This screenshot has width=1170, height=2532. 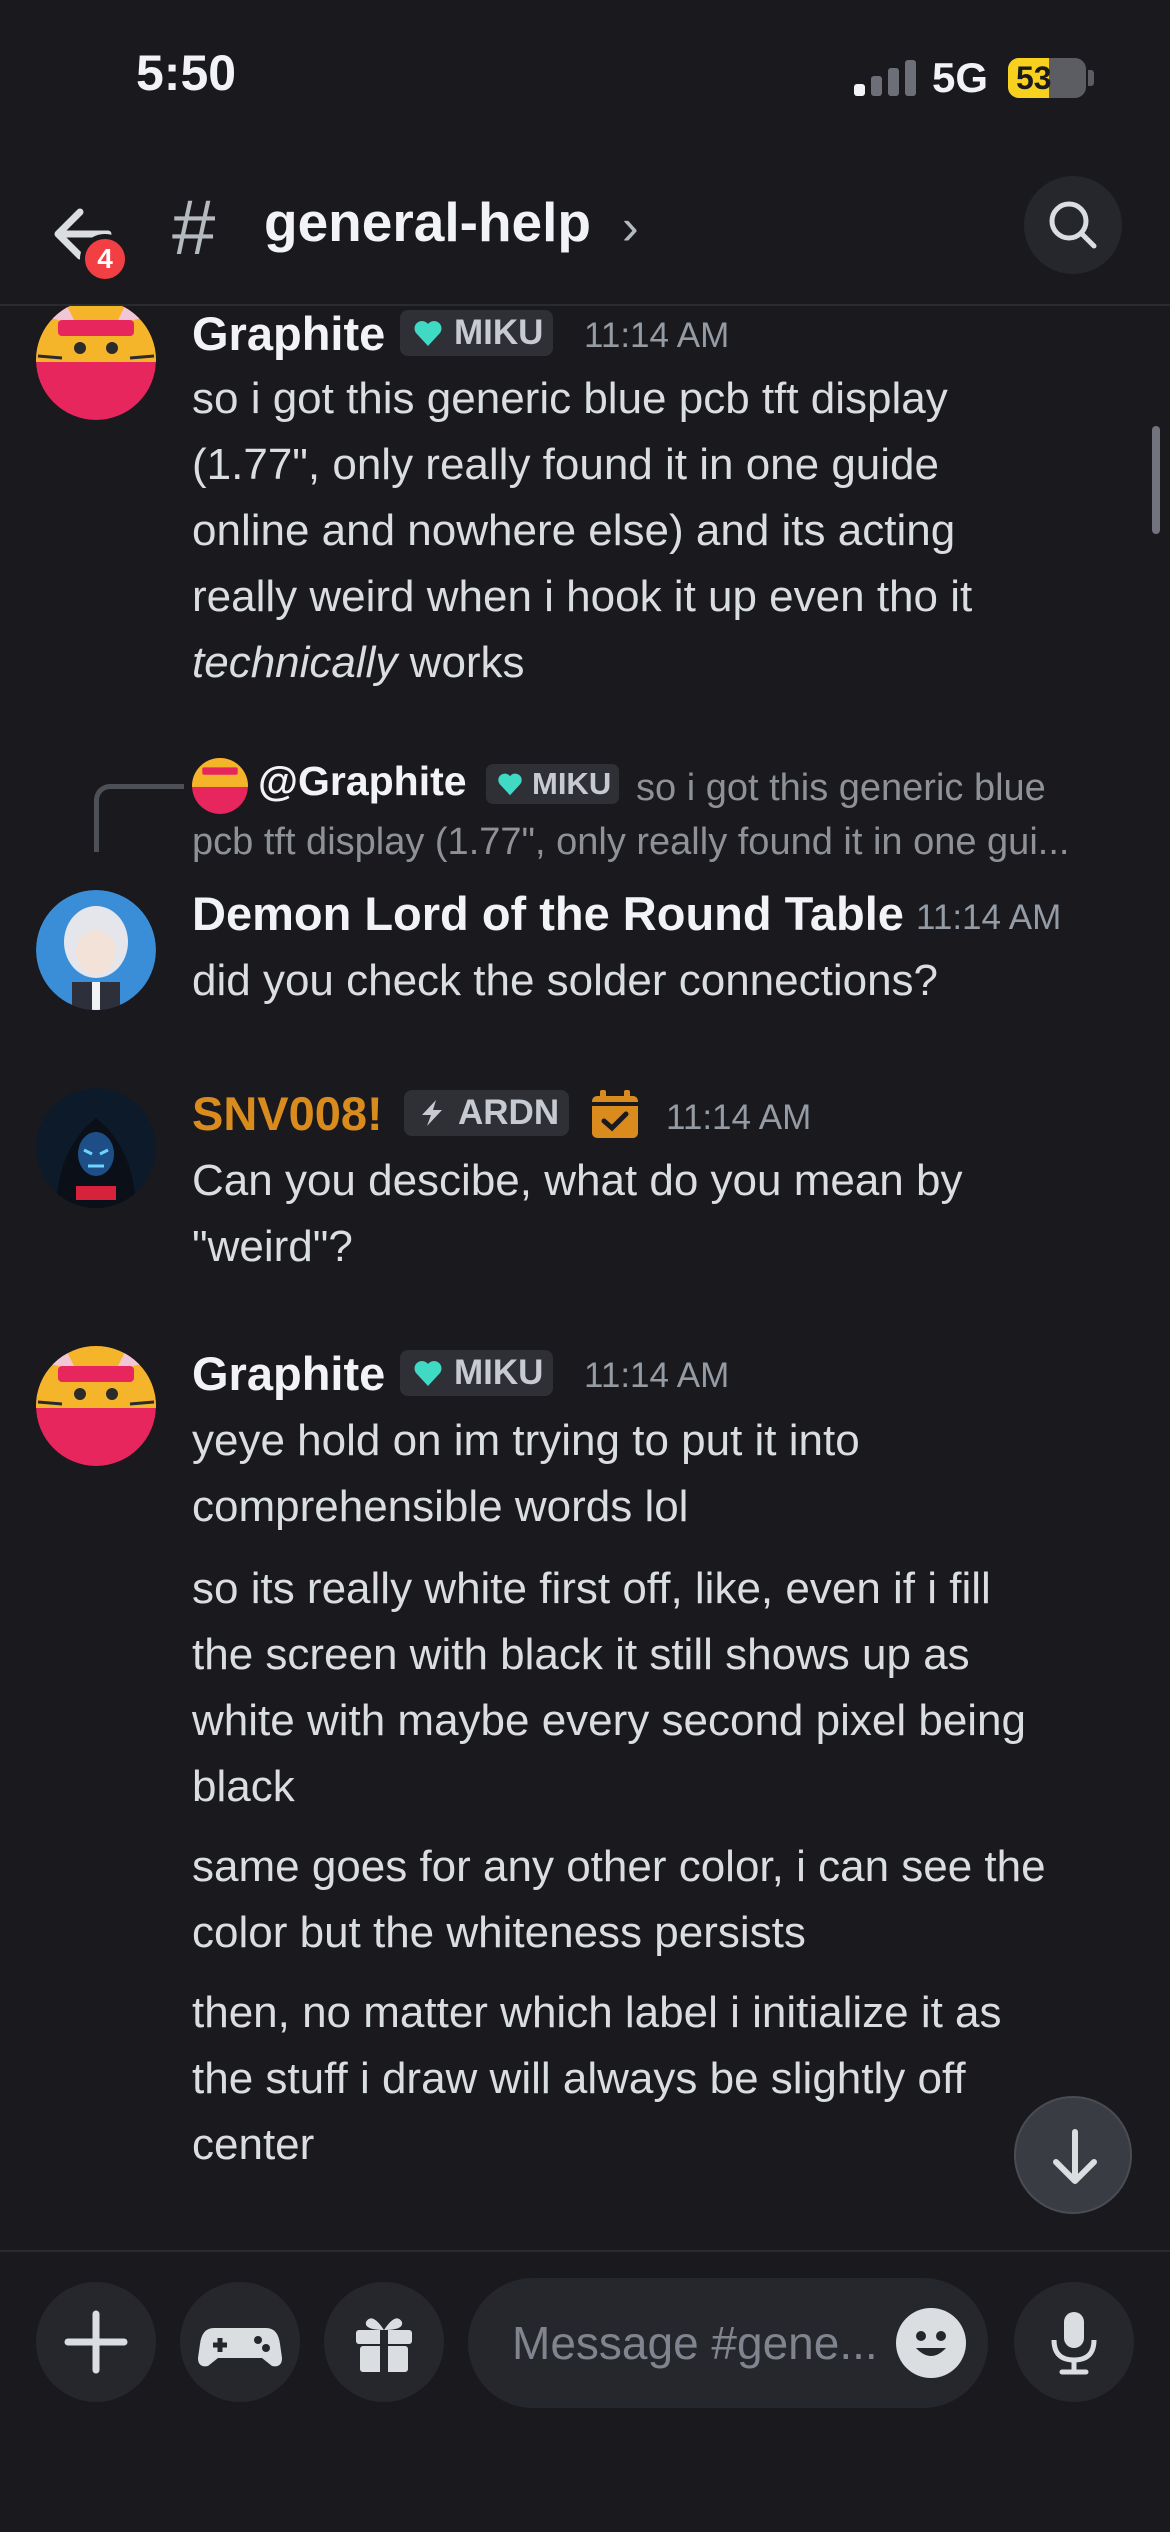 I want to click on activities-button, so click(x=240, y=2342).